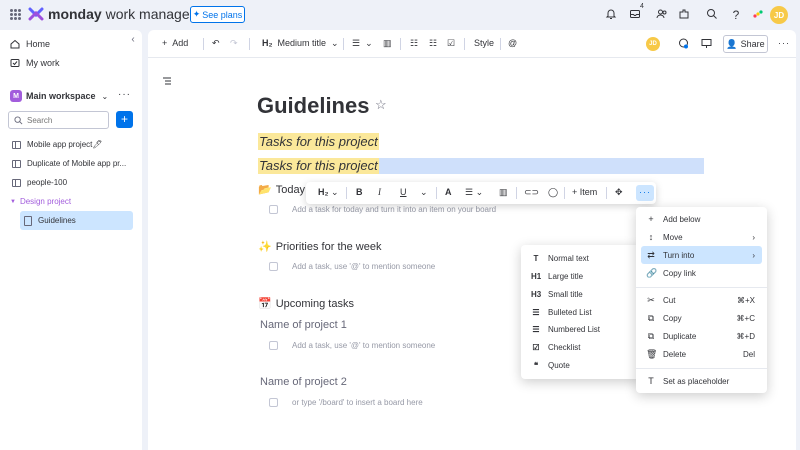  What do you see at coordinates (584, 192) in the screenshot?
I see `convert-to-item-button: + Item` at bounding box center [584, 192].